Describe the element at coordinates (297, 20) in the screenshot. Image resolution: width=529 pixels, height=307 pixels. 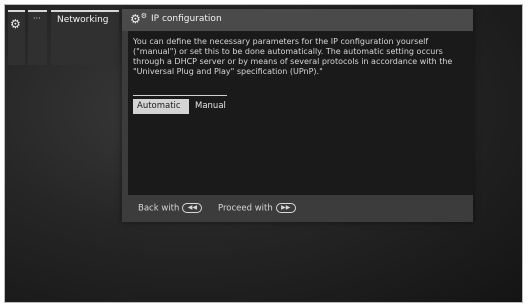
I see `dialog-header: ⚙⚙ IP configuration` at that location.